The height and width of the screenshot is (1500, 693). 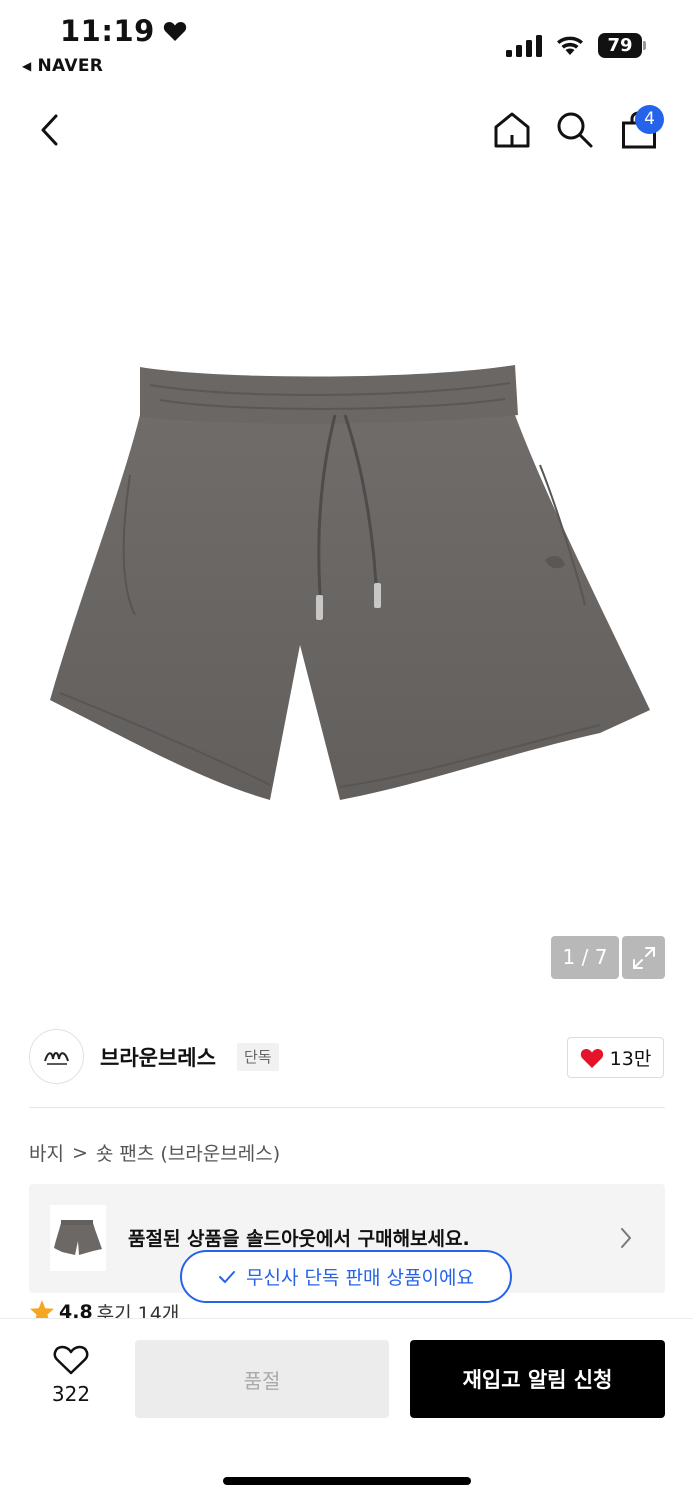 What do you see at coordinates (346, 42) in the screenshot?
I see `status-bar: 11:19 ◀ NAVER 79` at bounding box center [346, 42].